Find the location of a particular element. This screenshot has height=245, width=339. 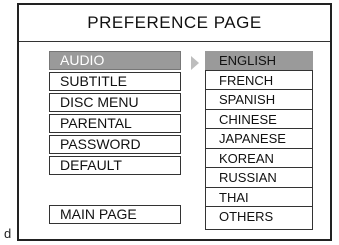

menu-item-parental: PARENTAL is located at coordinates (115, 123).